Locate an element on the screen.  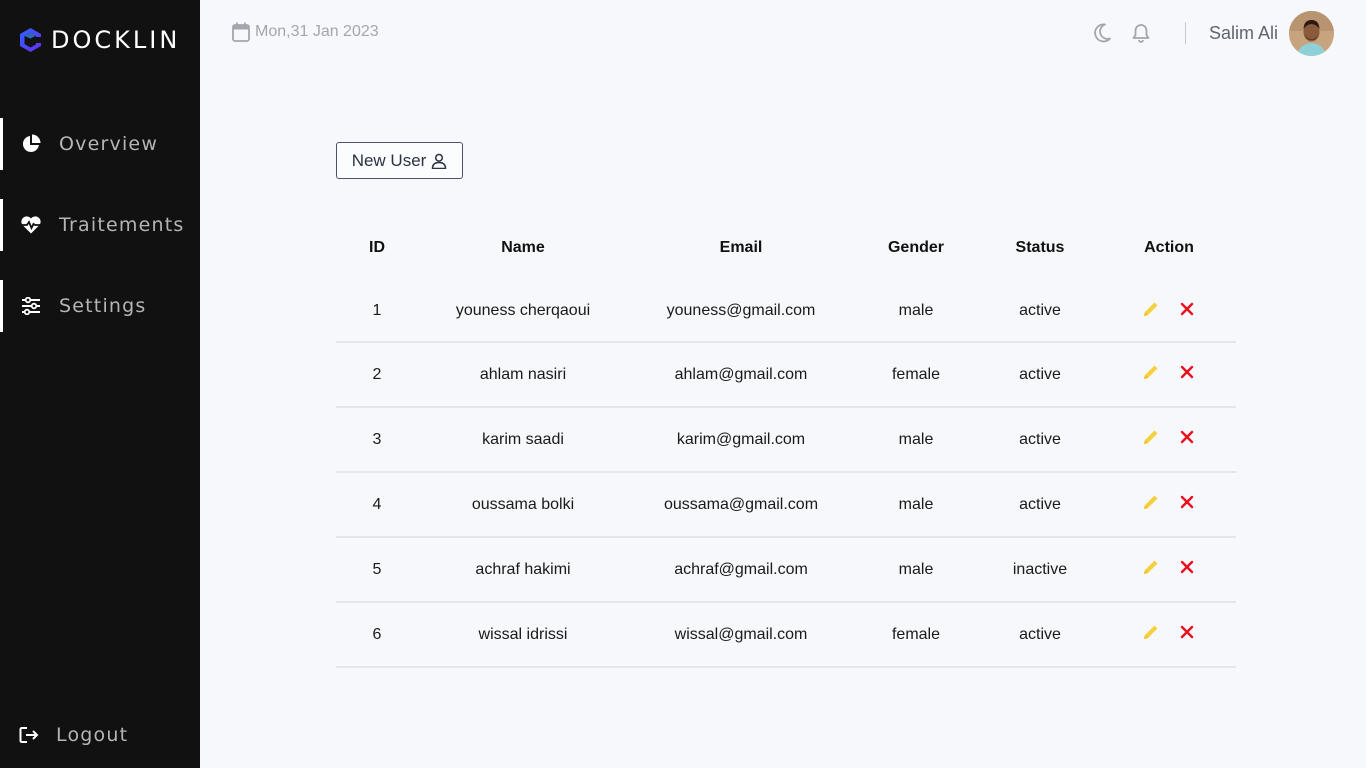
heart-pulse-icon is located at coordinates (31, 225).